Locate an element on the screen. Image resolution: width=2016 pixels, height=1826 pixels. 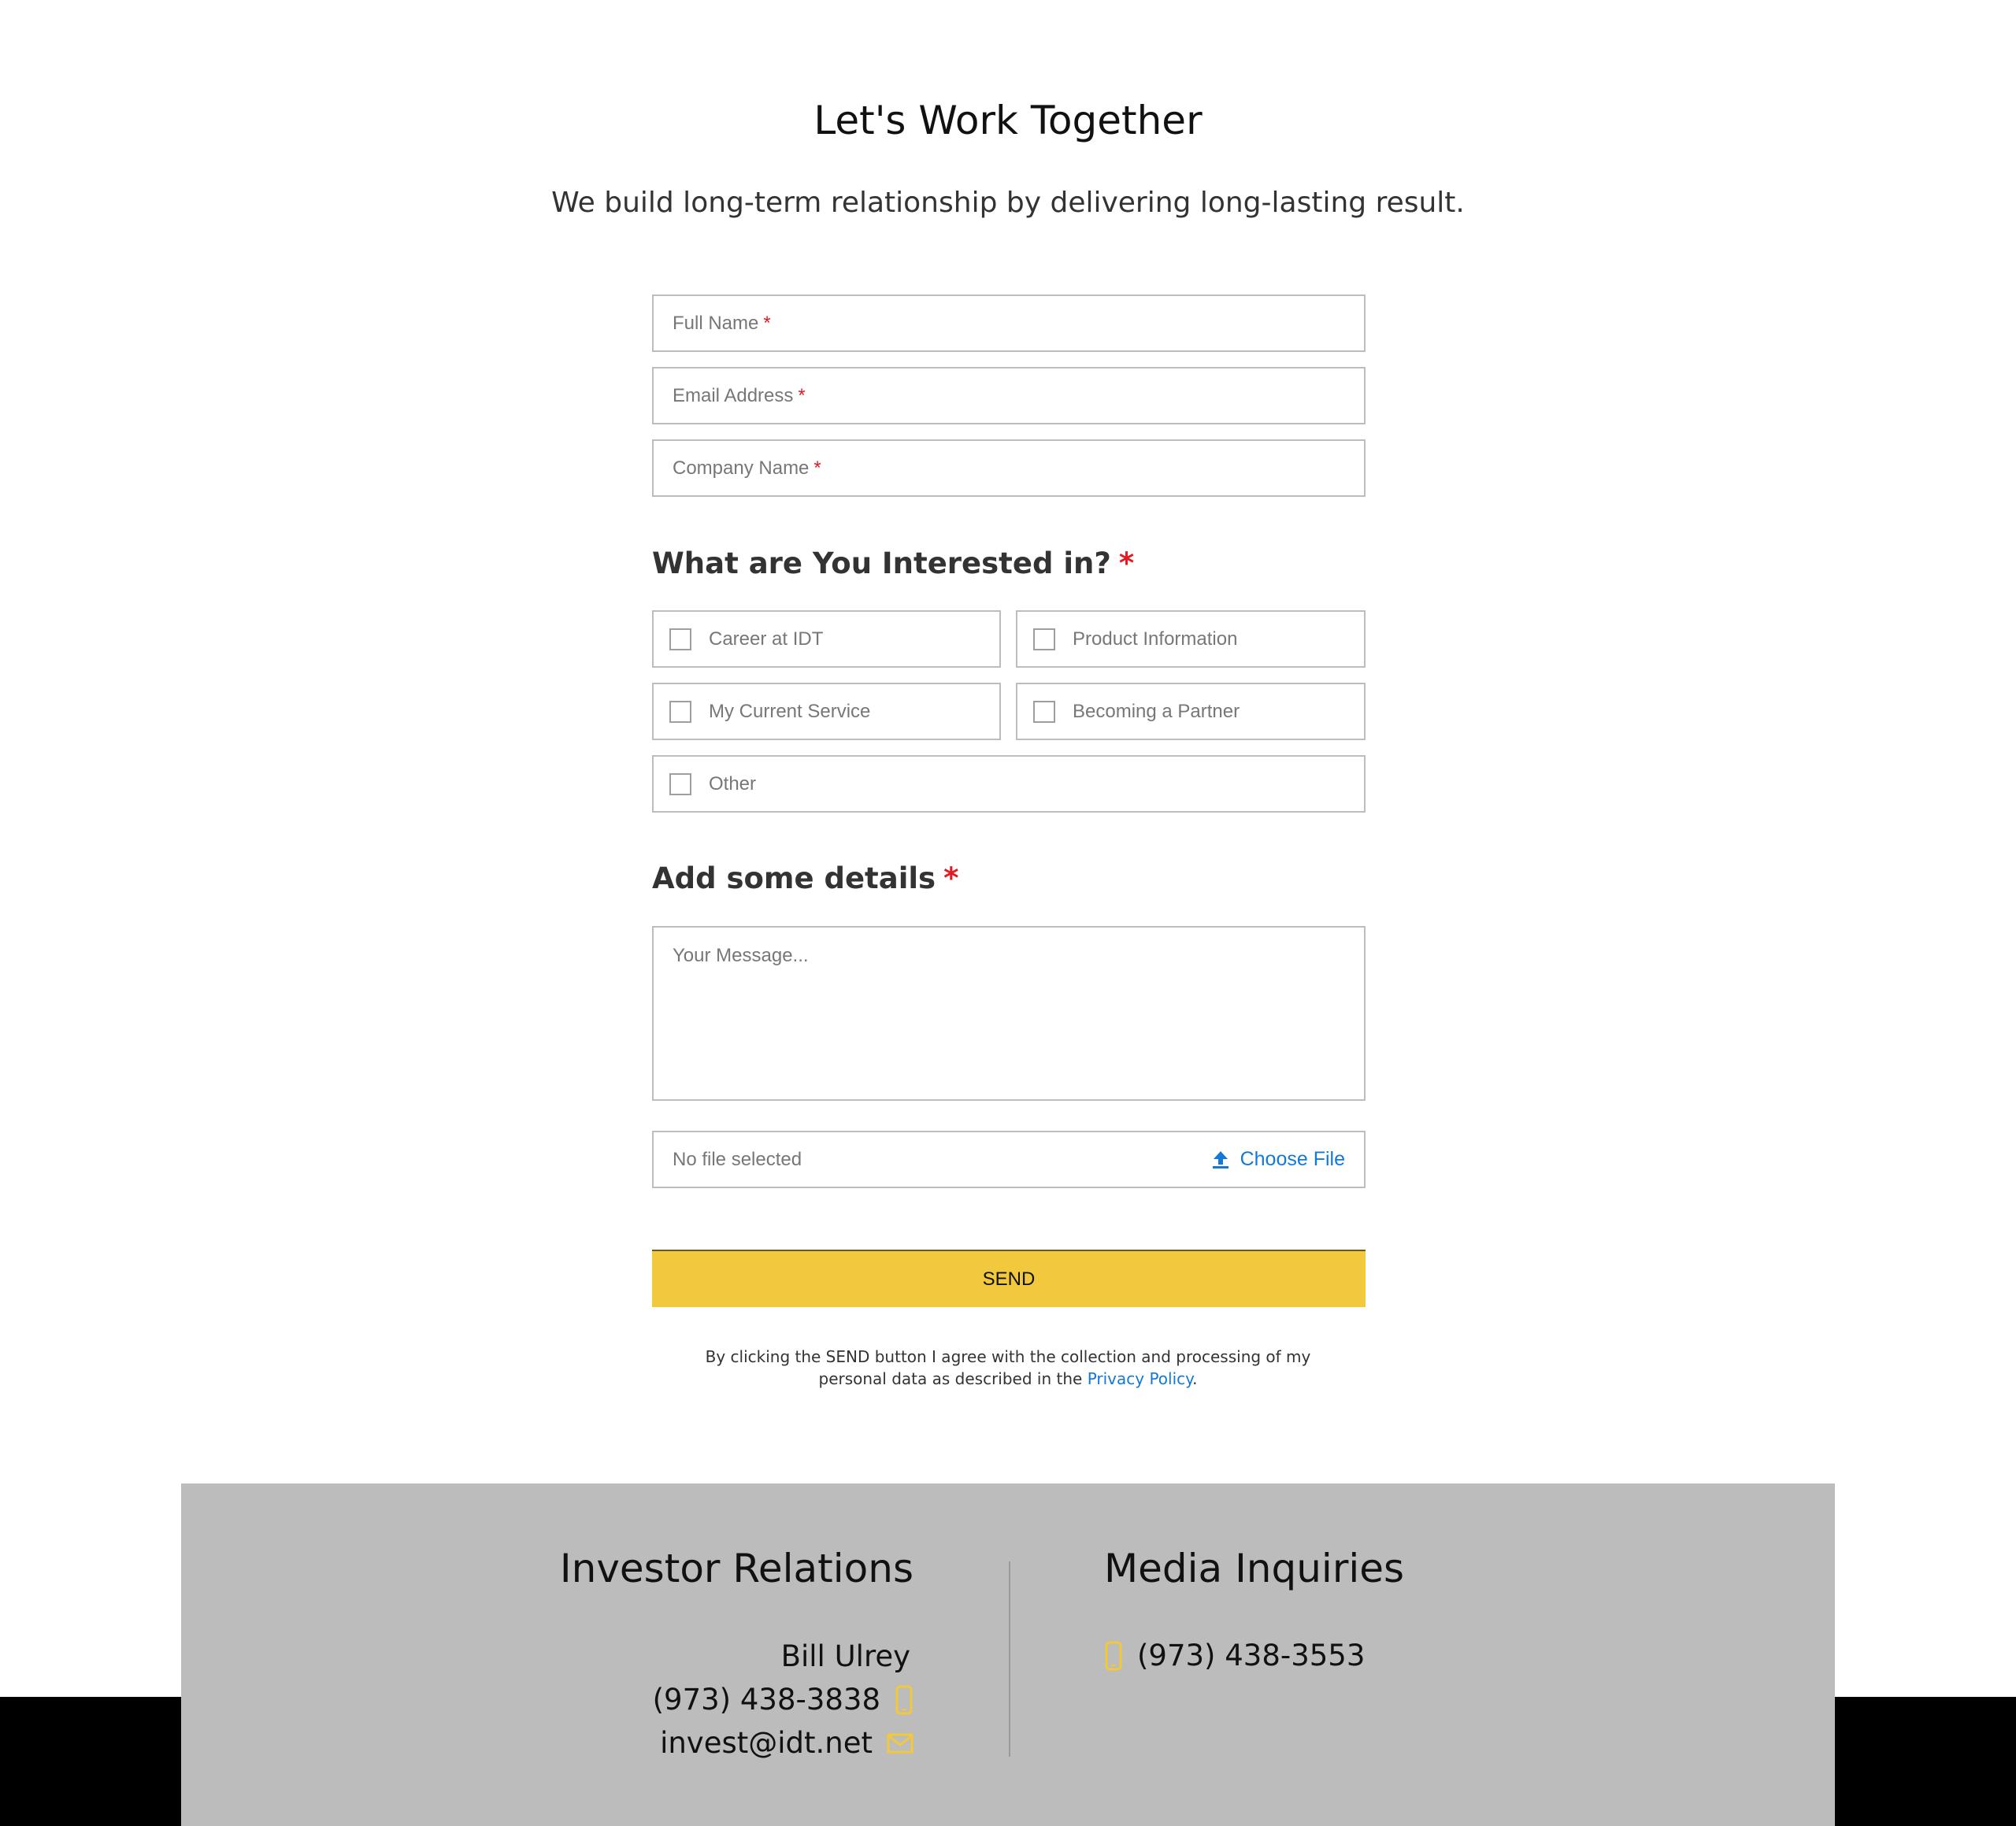
upload-icon is located at coordinates (1220, 1159).